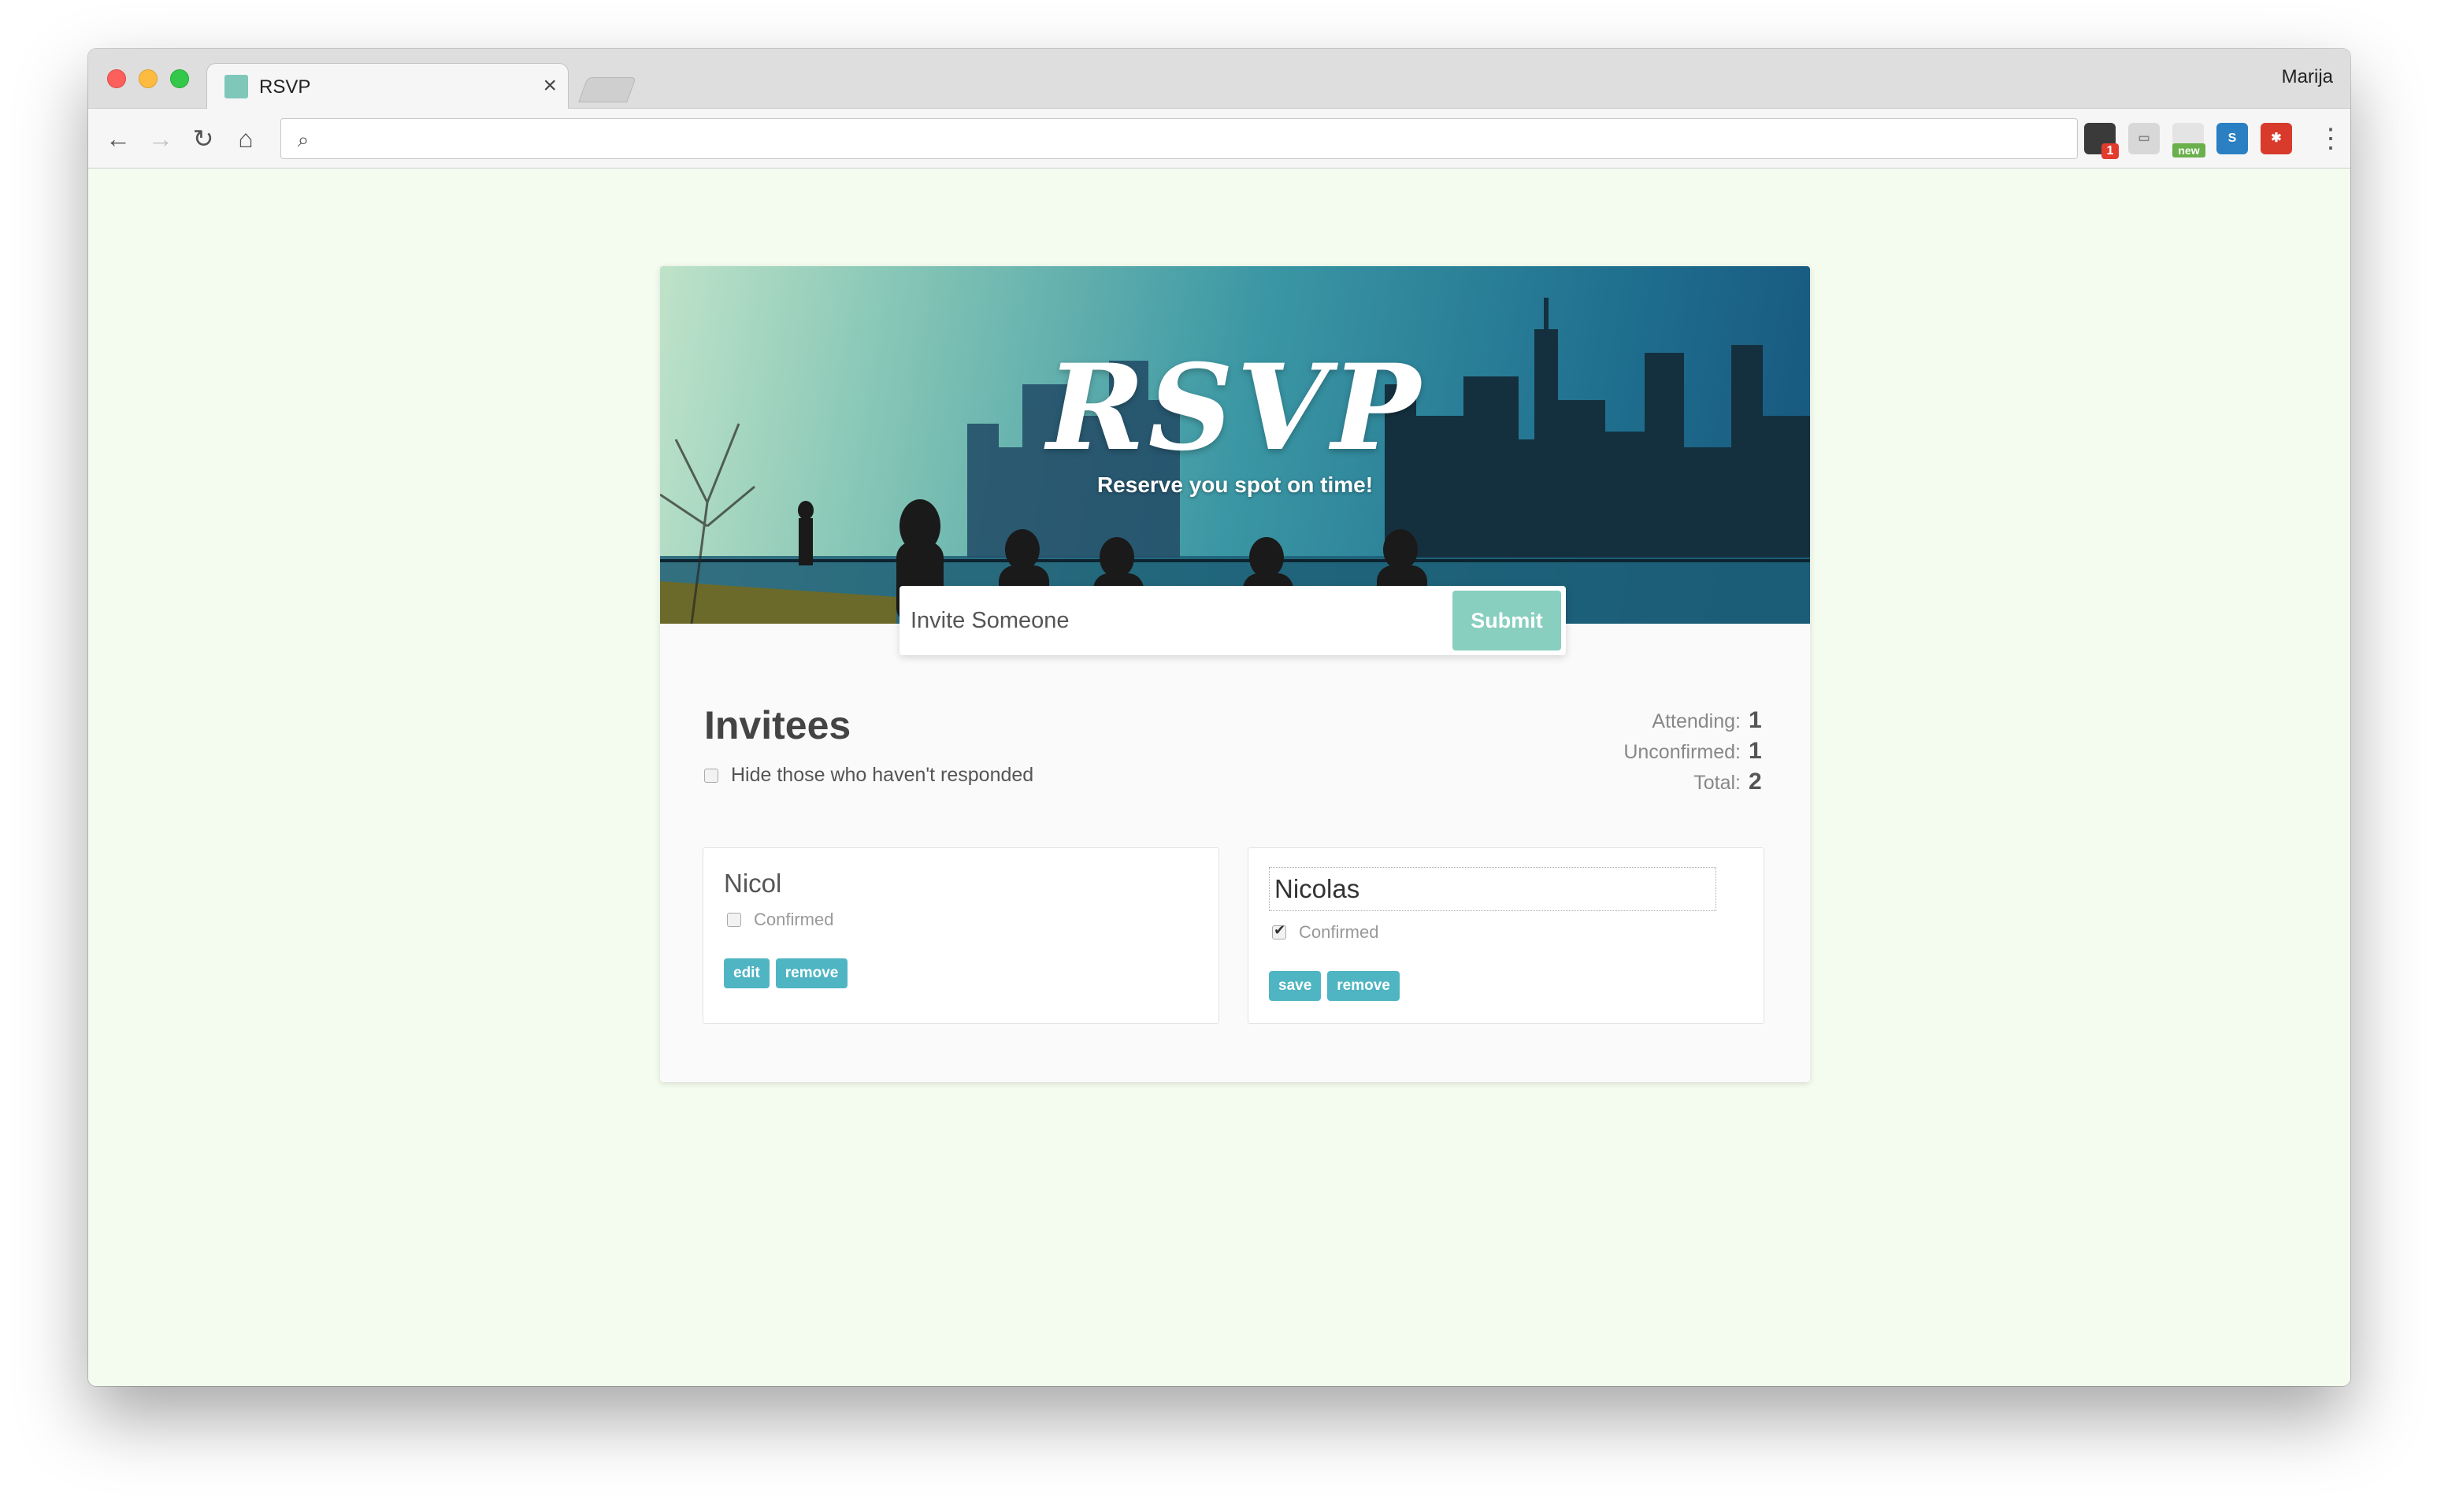 The image size is (2437, 1512). What do you see at coordinates (777, 725) in the screenshot?
I see `invitees-heading: Invitees` at bounding box center [777, 725].